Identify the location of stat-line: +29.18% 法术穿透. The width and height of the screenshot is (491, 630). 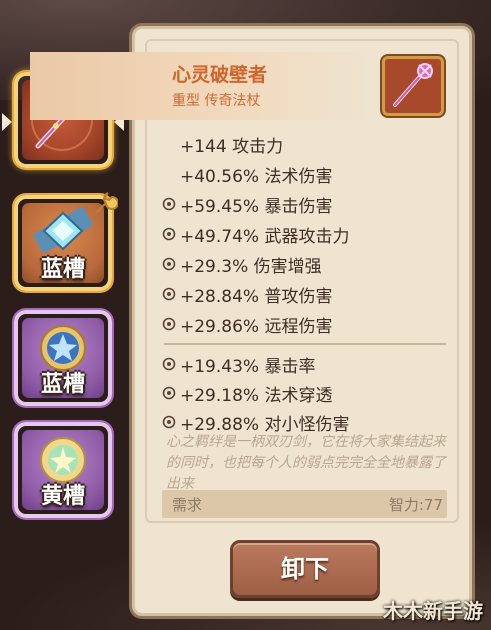
(256, 396).